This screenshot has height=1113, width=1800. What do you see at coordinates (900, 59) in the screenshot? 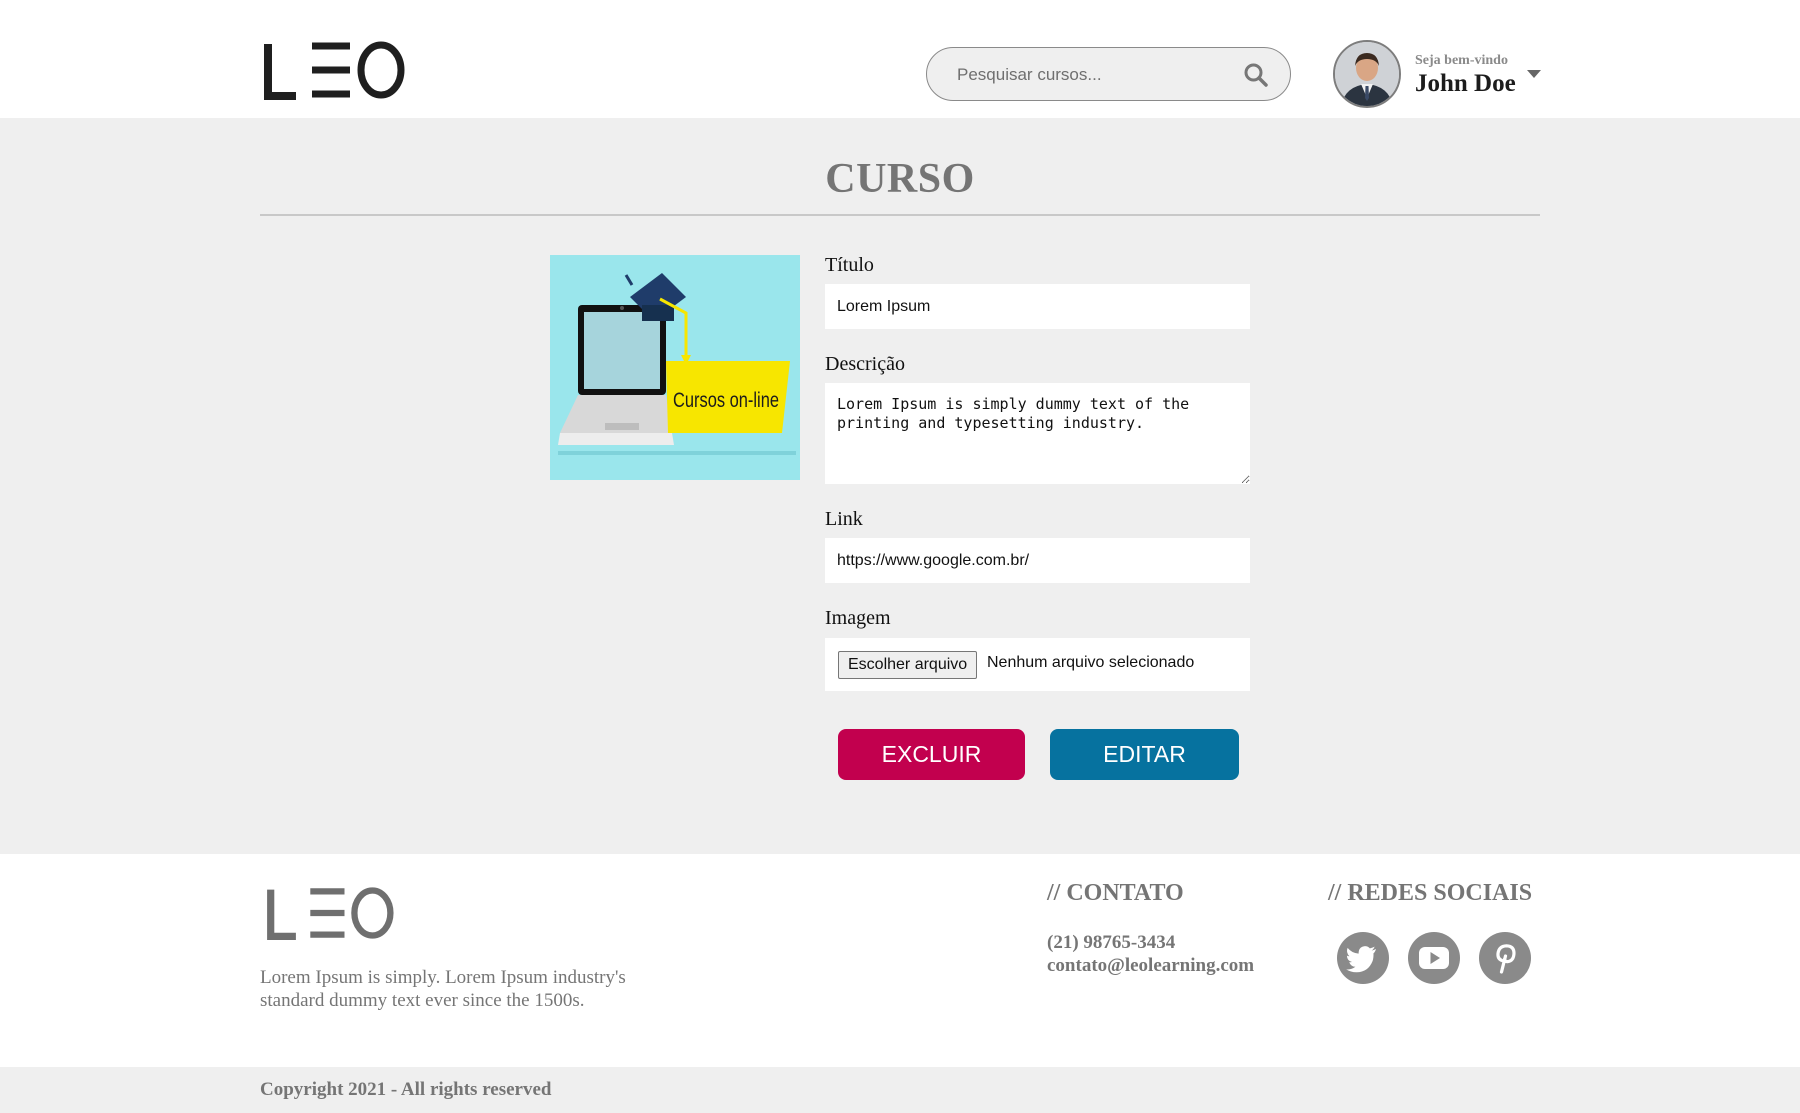
I see `header: Seja bem-vindo John Doe` at bounding box center [900, 59].